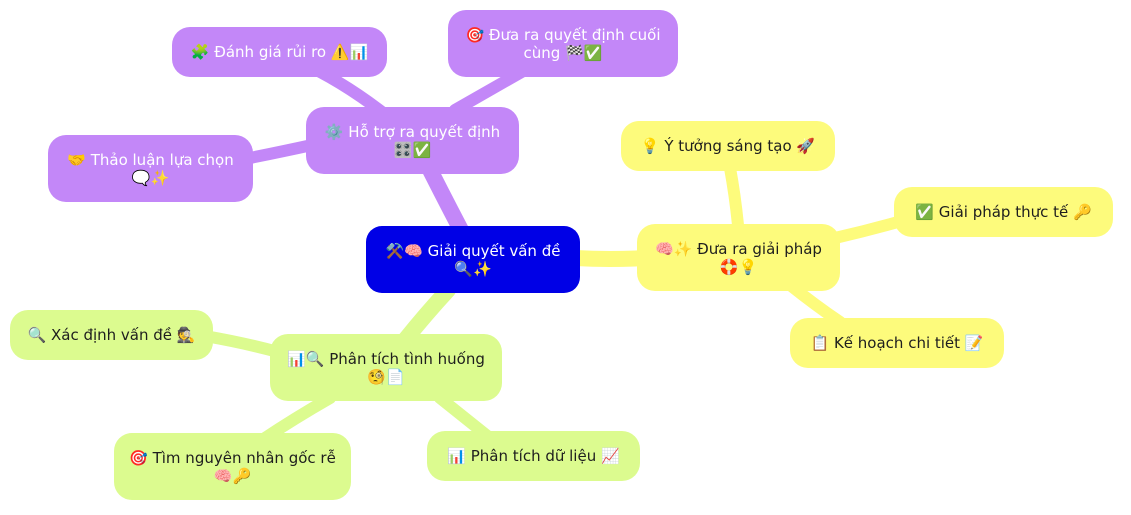 The width and height of the screenshot is (1131, 515). I want to click on node-data-analysis: 📊 Phân tích dữ liệu 📈, so click(533, 456).